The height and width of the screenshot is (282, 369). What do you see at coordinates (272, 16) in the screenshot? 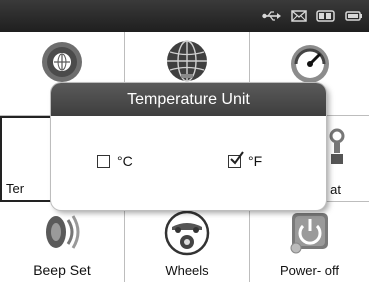
I see `usb-icon` at bounding box center [272, 16].